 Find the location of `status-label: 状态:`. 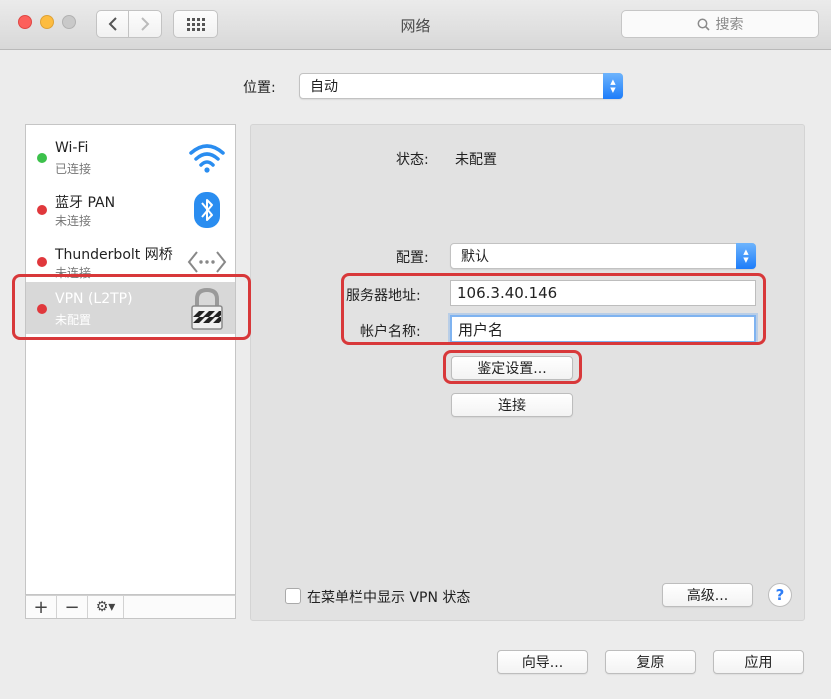

status-label: 状态: is located at coordinates (412, 160).